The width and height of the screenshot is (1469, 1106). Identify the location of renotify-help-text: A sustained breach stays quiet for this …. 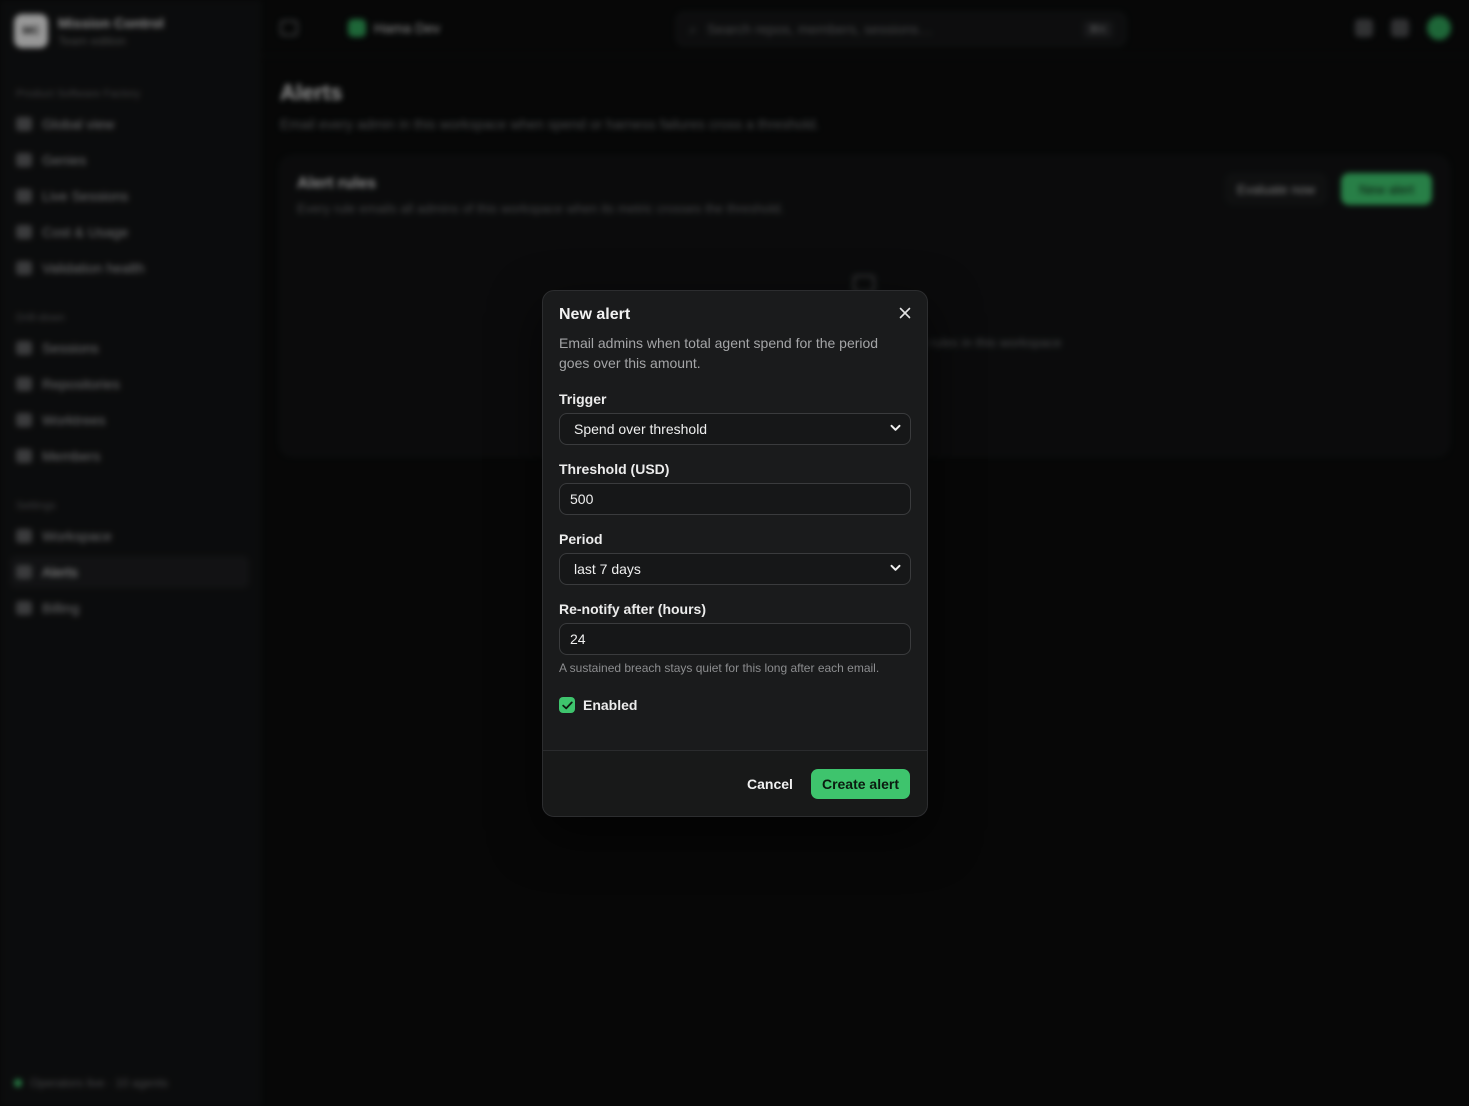
(719, 668).